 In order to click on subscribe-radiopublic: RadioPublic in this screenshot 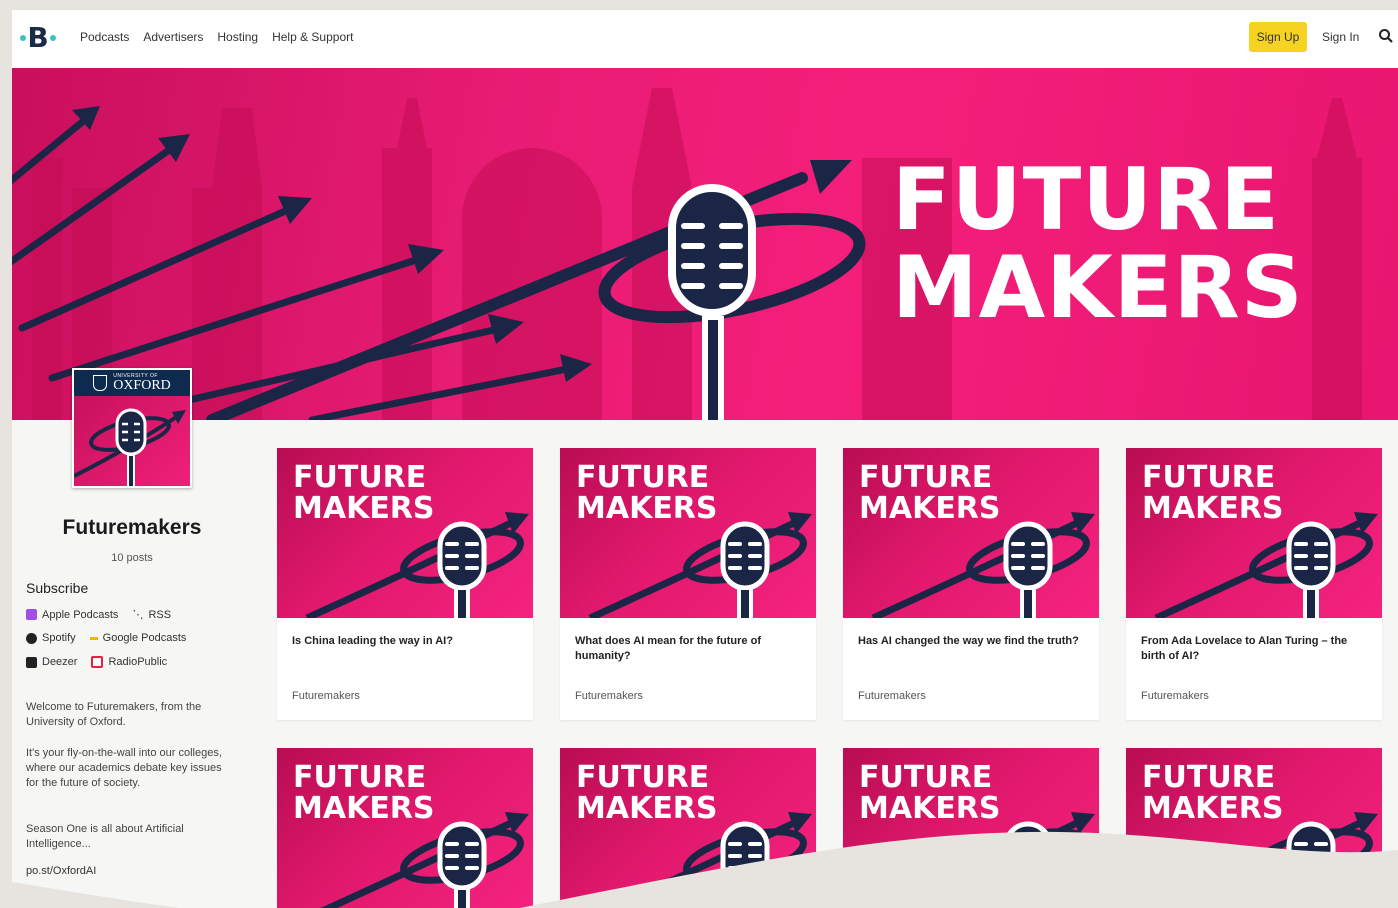, I will do `click(129, 662)`.